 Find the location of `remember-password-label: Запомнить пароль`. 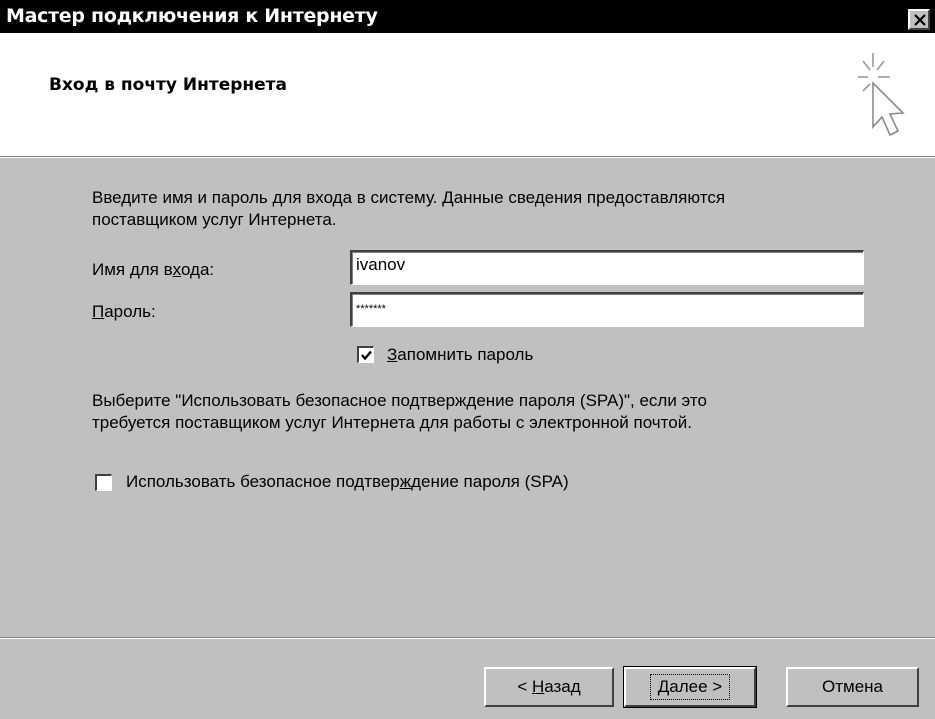

remember-password-label: Запомнить пароль is located at coordinates (460, 354).